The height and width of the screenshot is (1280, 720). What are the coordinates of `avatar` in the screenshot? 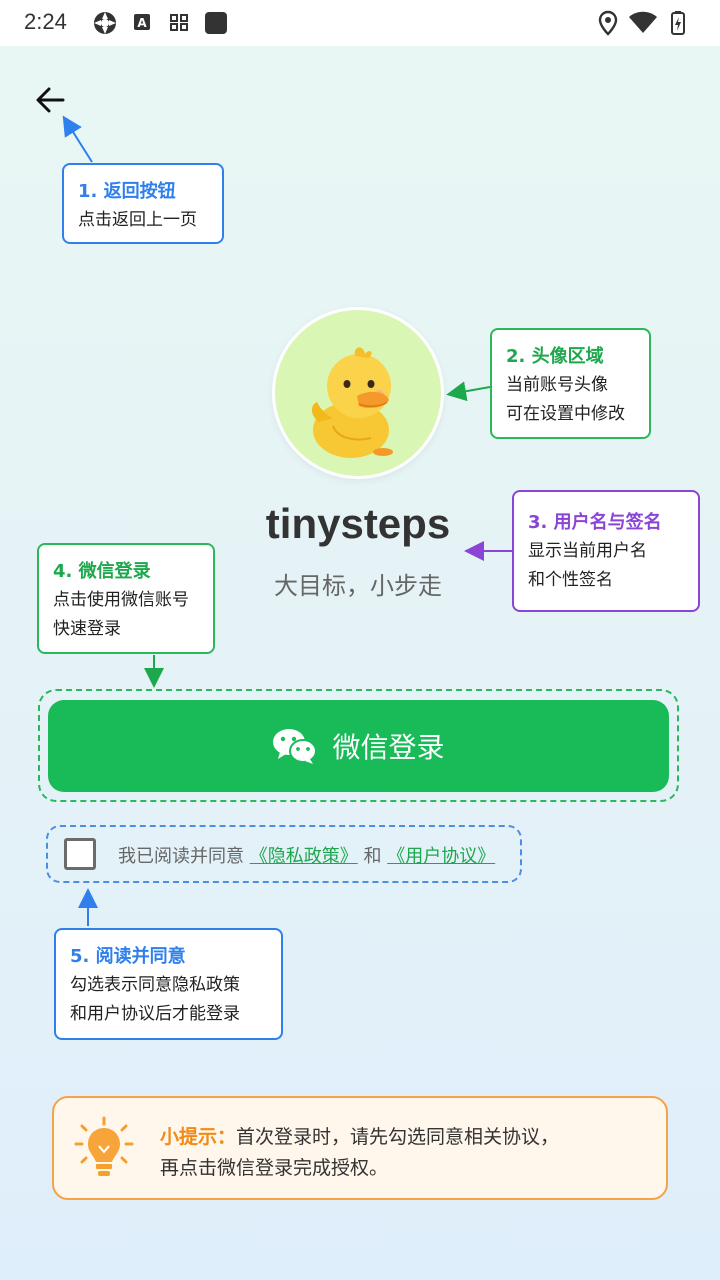 It's located at (358, 393).